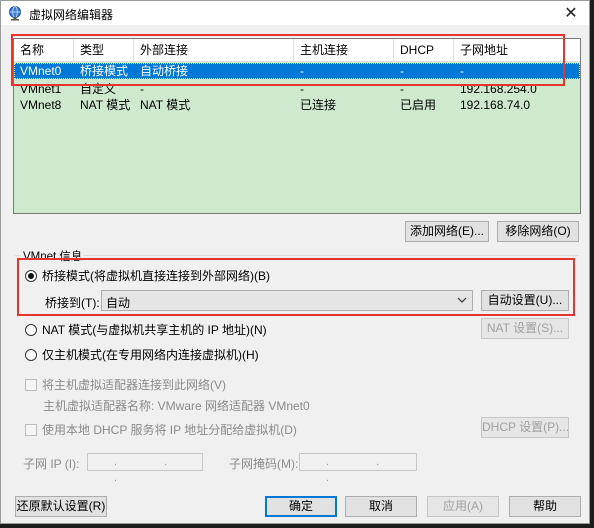 This screenshot has height=528, width=594. Describe the element at coordinates (31, 275) in the screenshot. I see `radio-checked-icon` at that location.